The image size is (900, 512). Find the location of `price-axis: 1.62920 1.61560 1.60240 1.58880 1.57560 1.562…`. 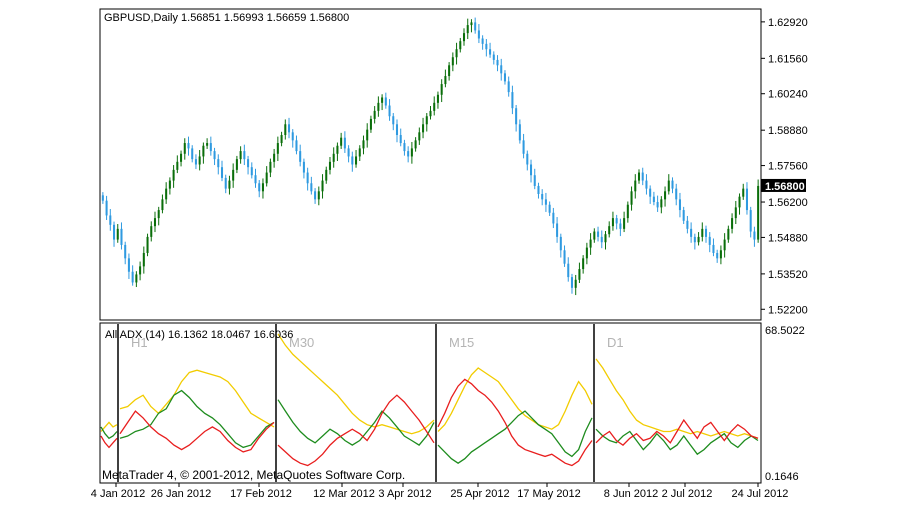

price-axis: 1.62920 1.61560 1.60240 1.58880 1.57560 1.562… is located at coordinates (784, 166).